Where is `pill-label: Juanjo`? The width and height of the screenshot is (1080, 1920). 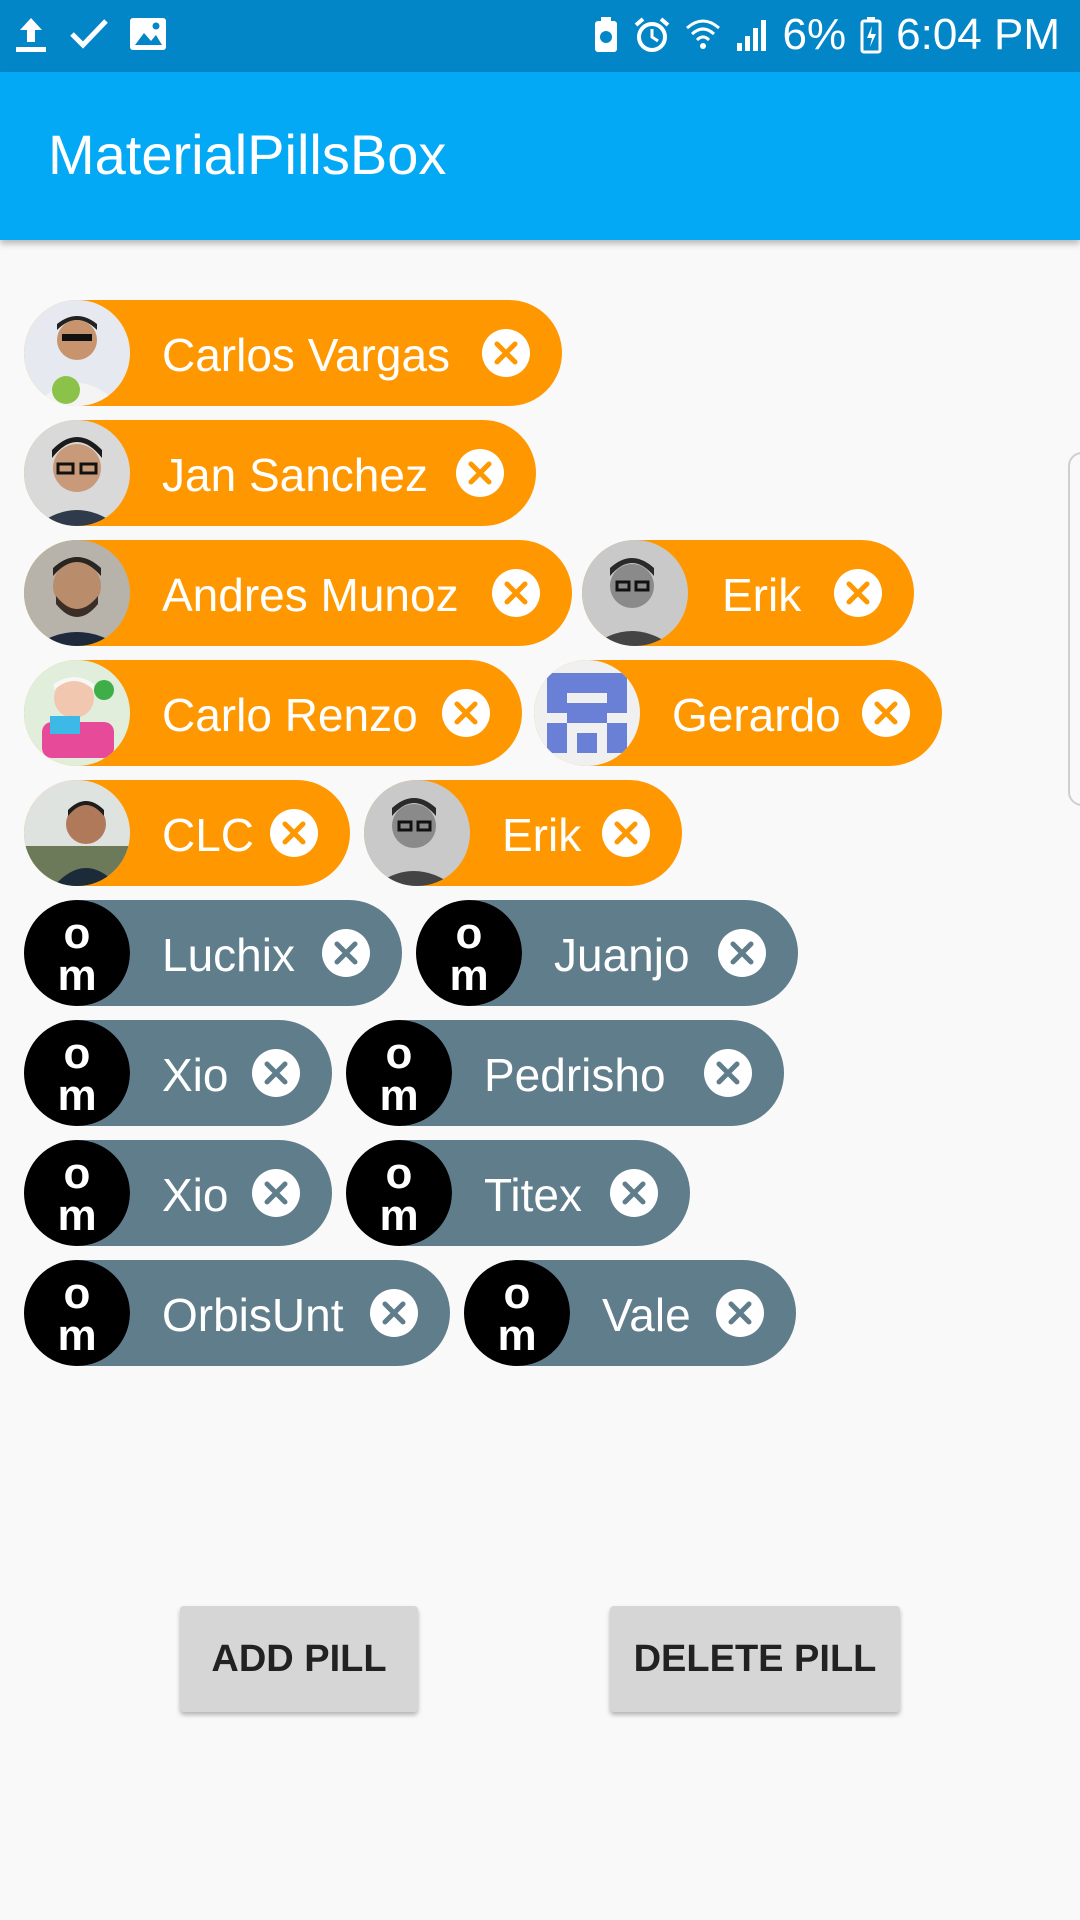
pill-label: Juanjo is located at coordinates (622, 955).